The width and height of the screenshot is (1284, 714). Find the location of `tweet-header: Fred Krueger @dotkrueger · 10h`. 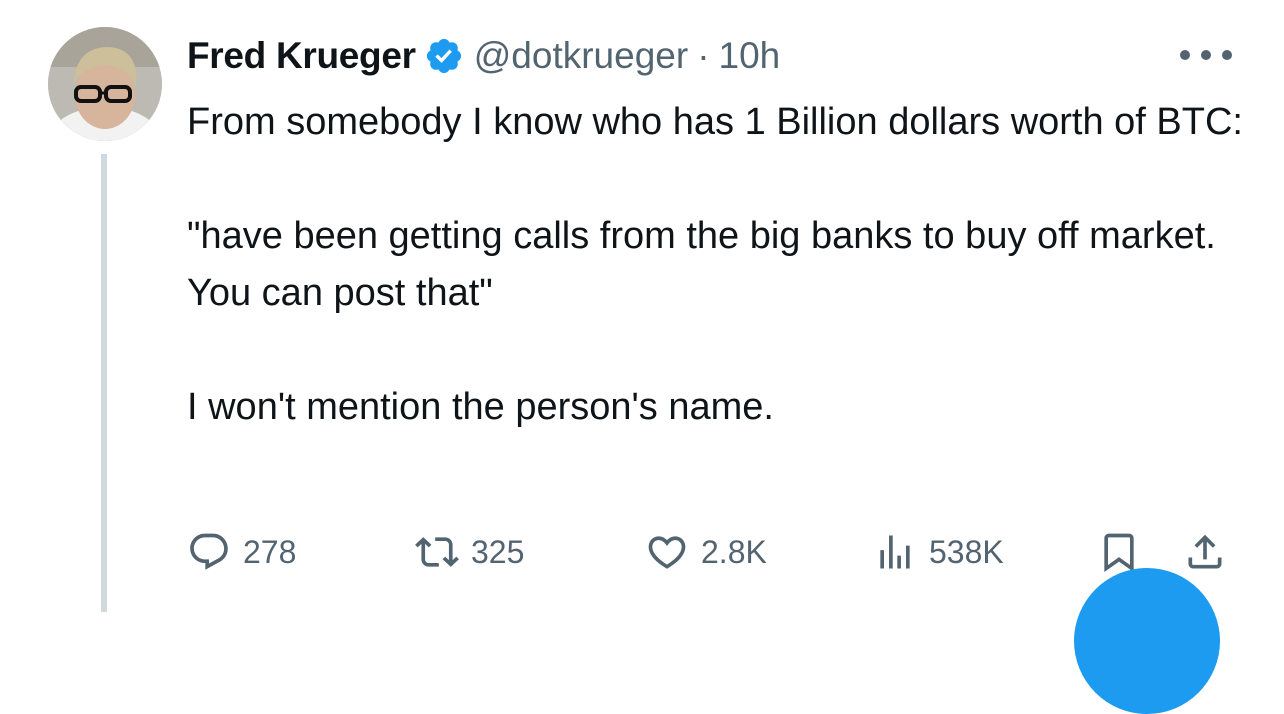

tweet-header: Fred Krueger @dotkrueger · 10h is located at coordinates (483, 56).